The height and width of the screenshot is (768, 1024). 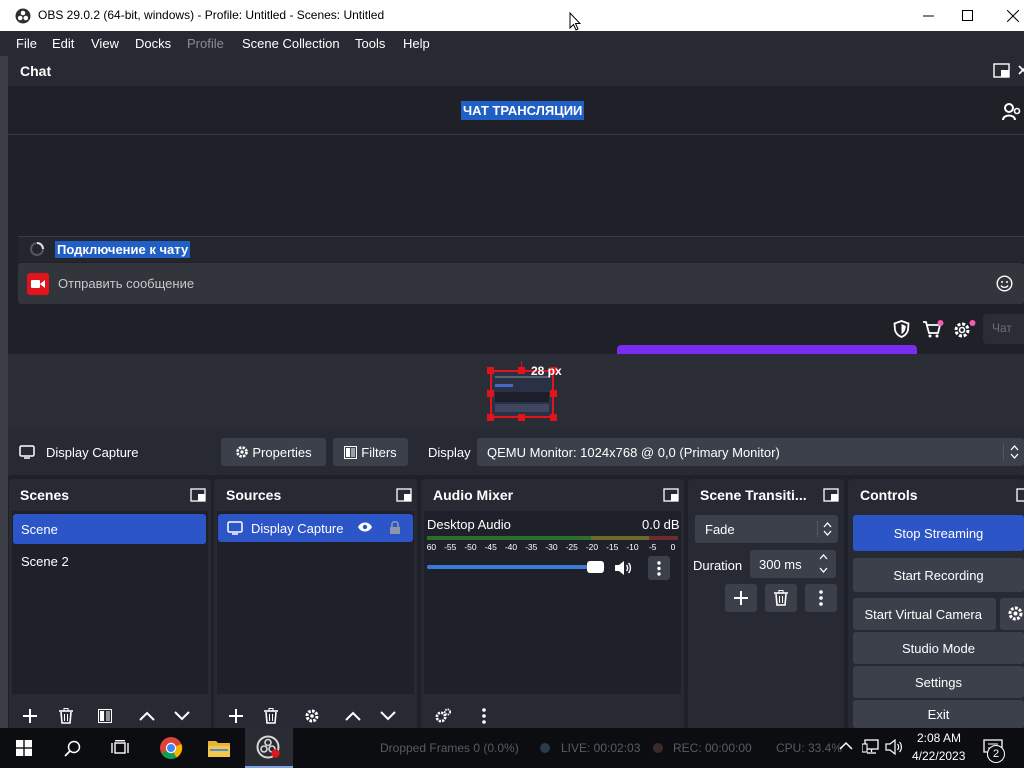 What do you see at coordinates (63, 43) in the screenshot?
I see `menu-edit: Edit` at bounding box center [63, 43].